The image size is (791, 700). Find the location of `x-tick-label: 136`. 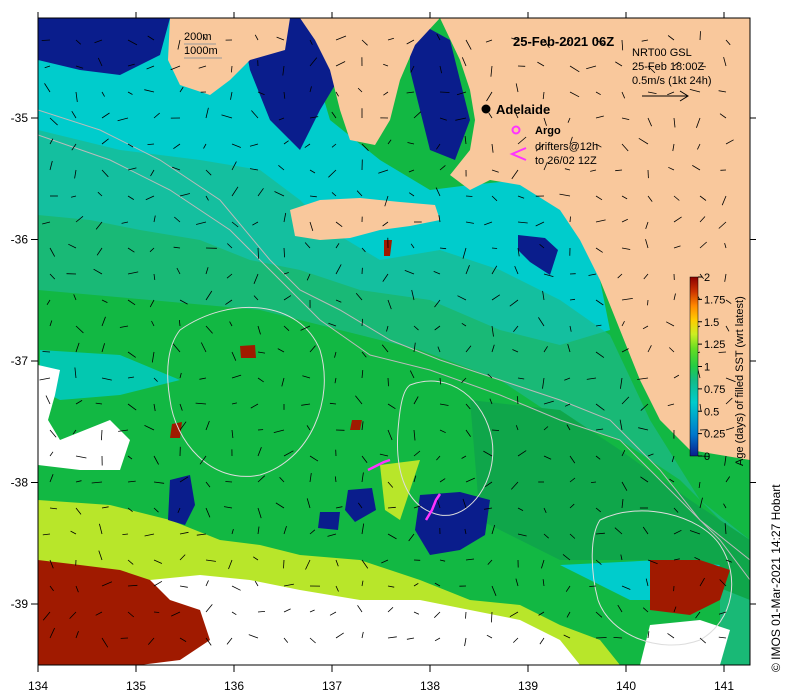

x-tick-label: 136 is located at coordinates (234, 686).